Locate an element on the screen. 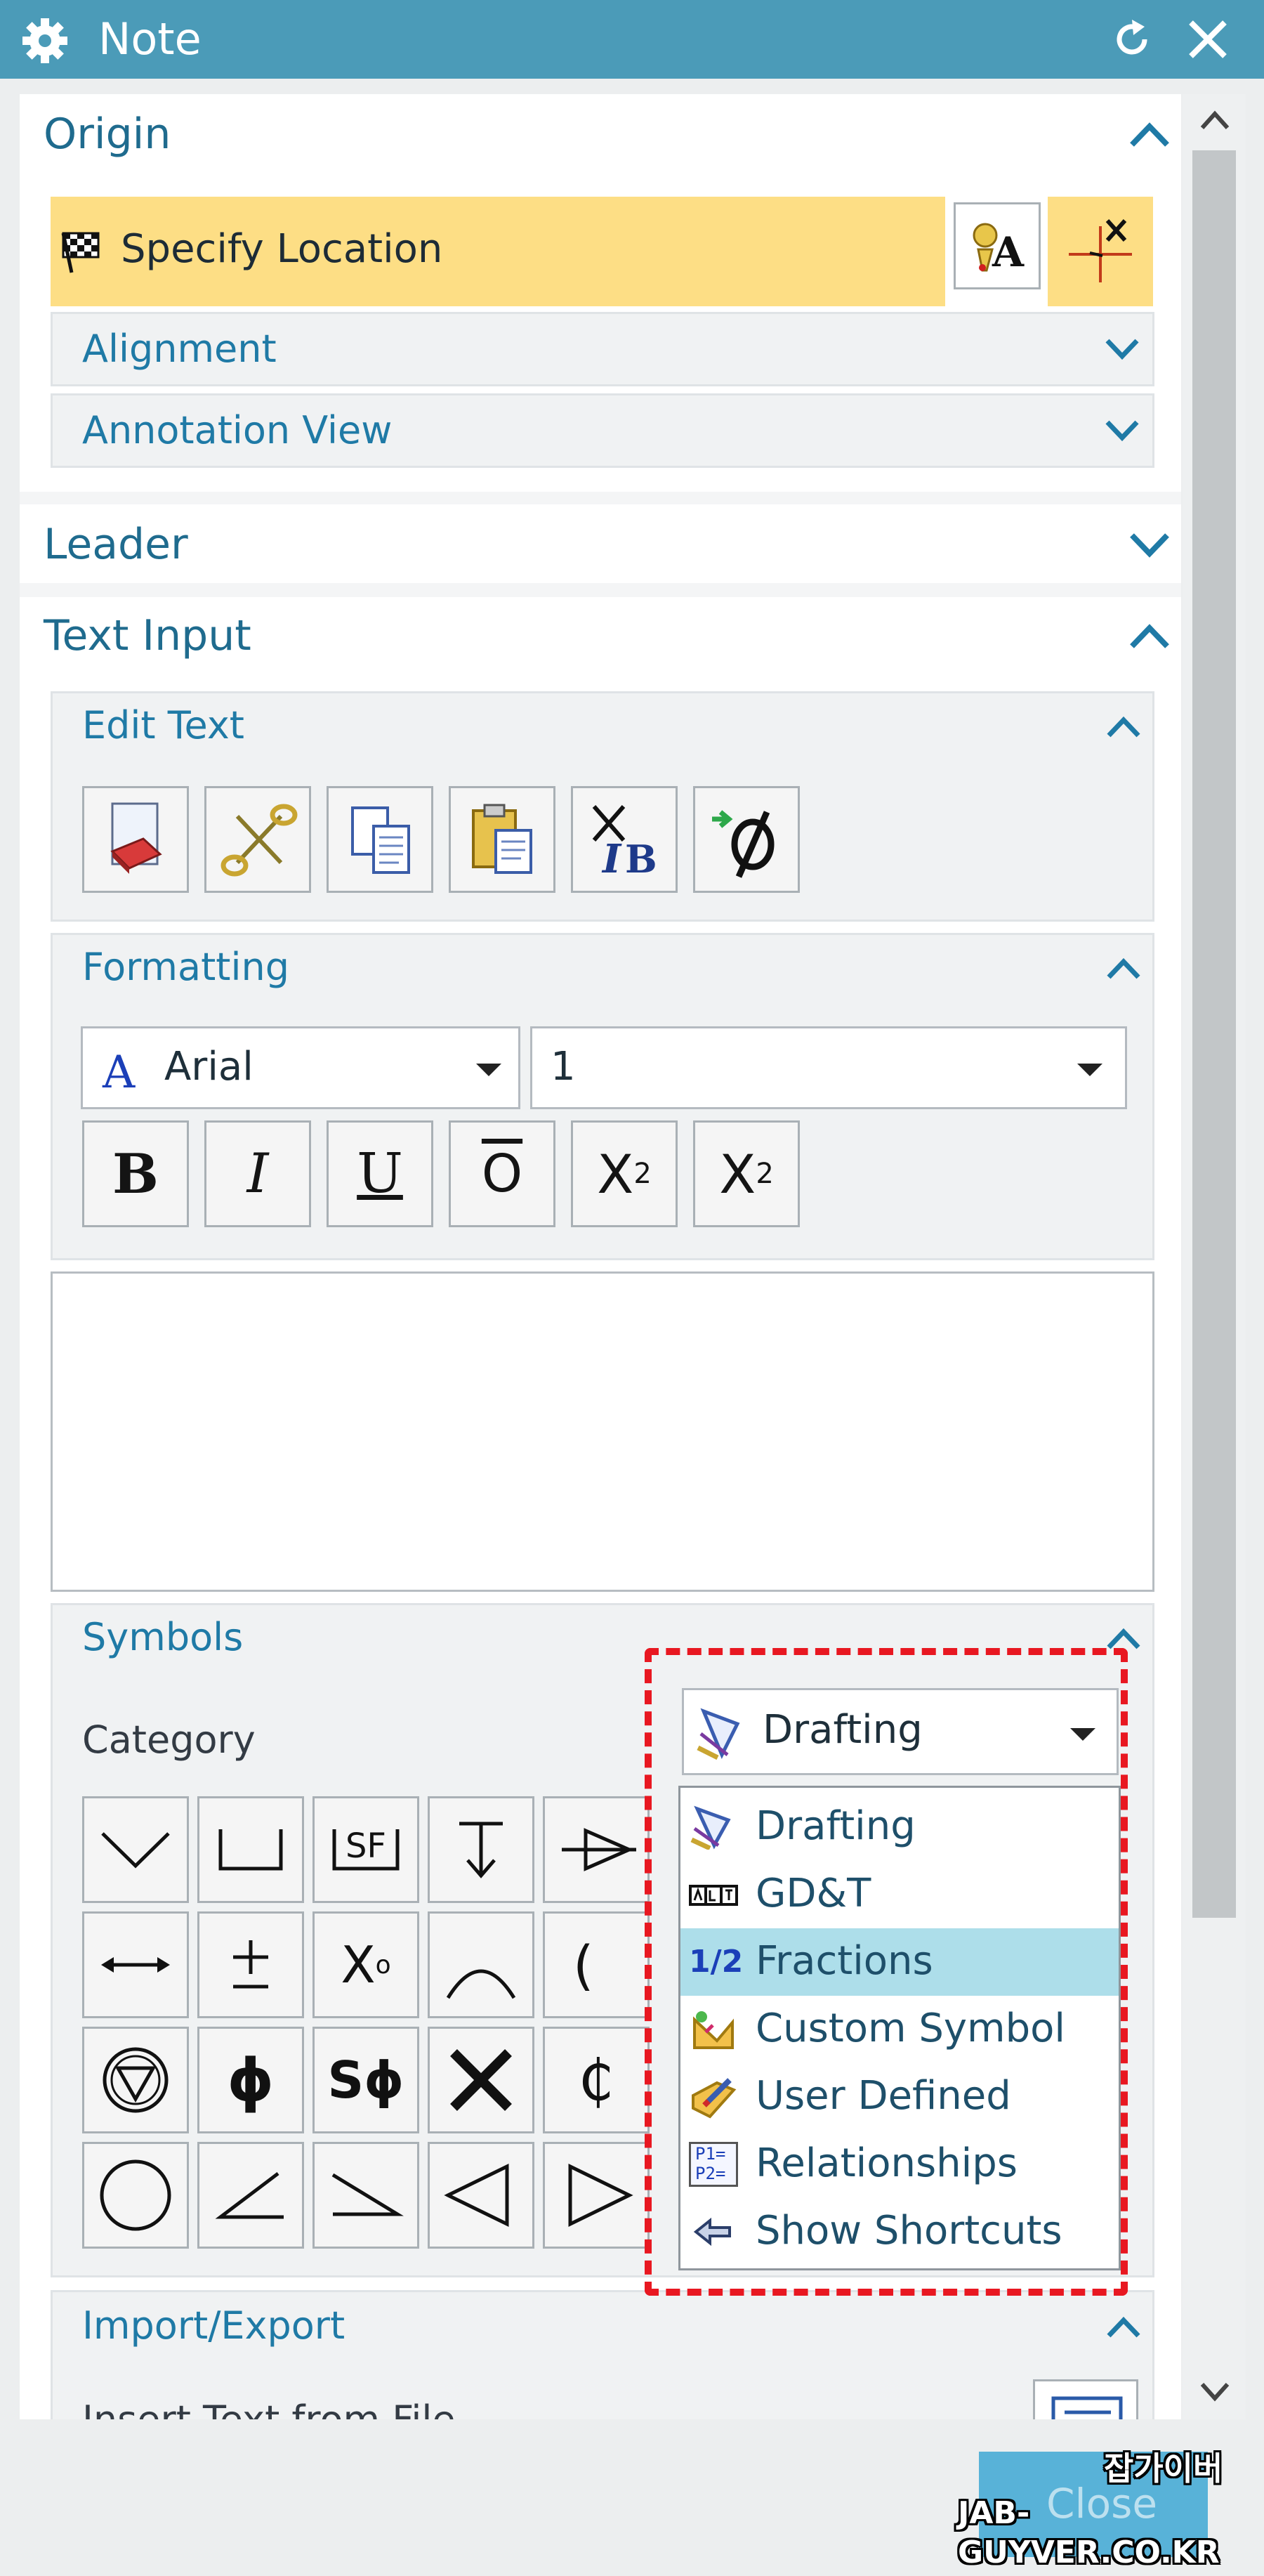 The image size is (1264, 2576). symbols-header: Symbols is located at coordinates (162, 1638).